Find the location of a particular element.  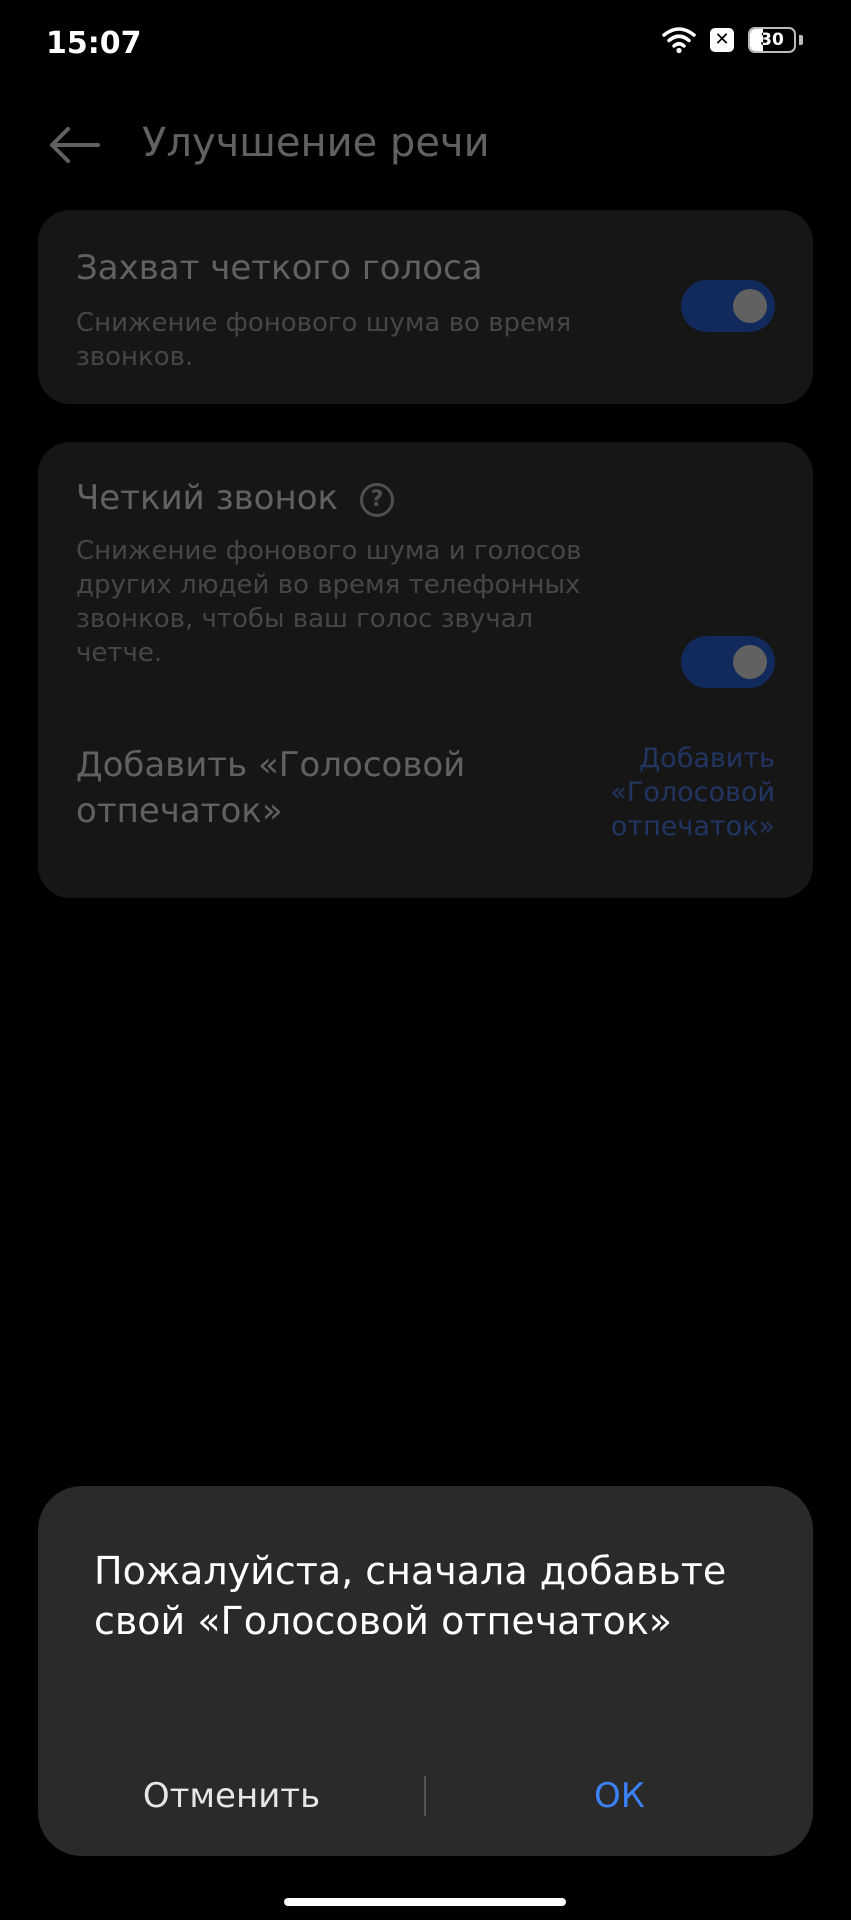

wifi-icon is located at coordinates (679, 40).